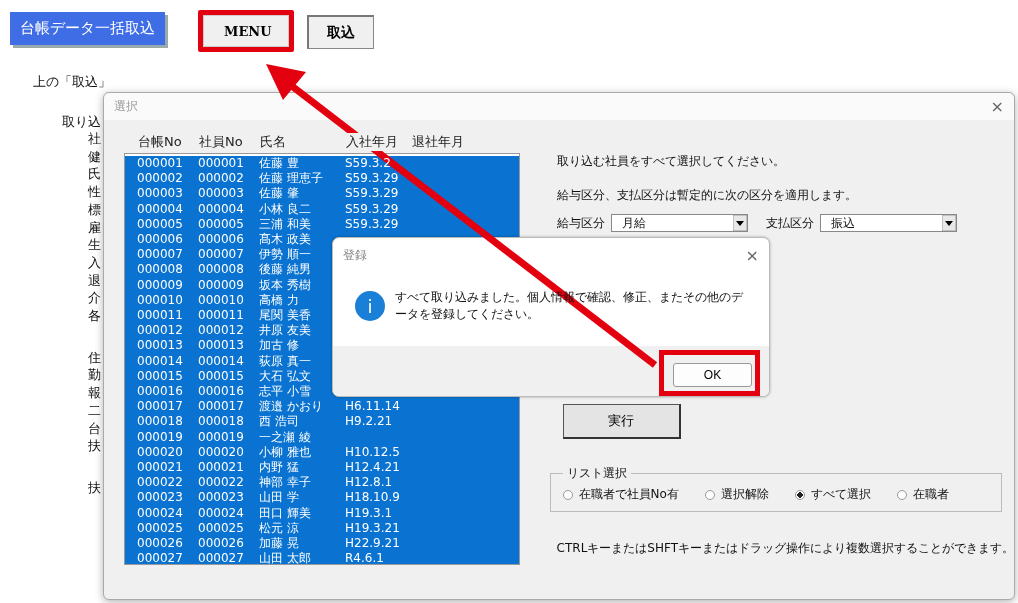 Image resolution: width=1018 pixels, height=603 pixels. I want to click on field-label: 住, so click(95, 357).